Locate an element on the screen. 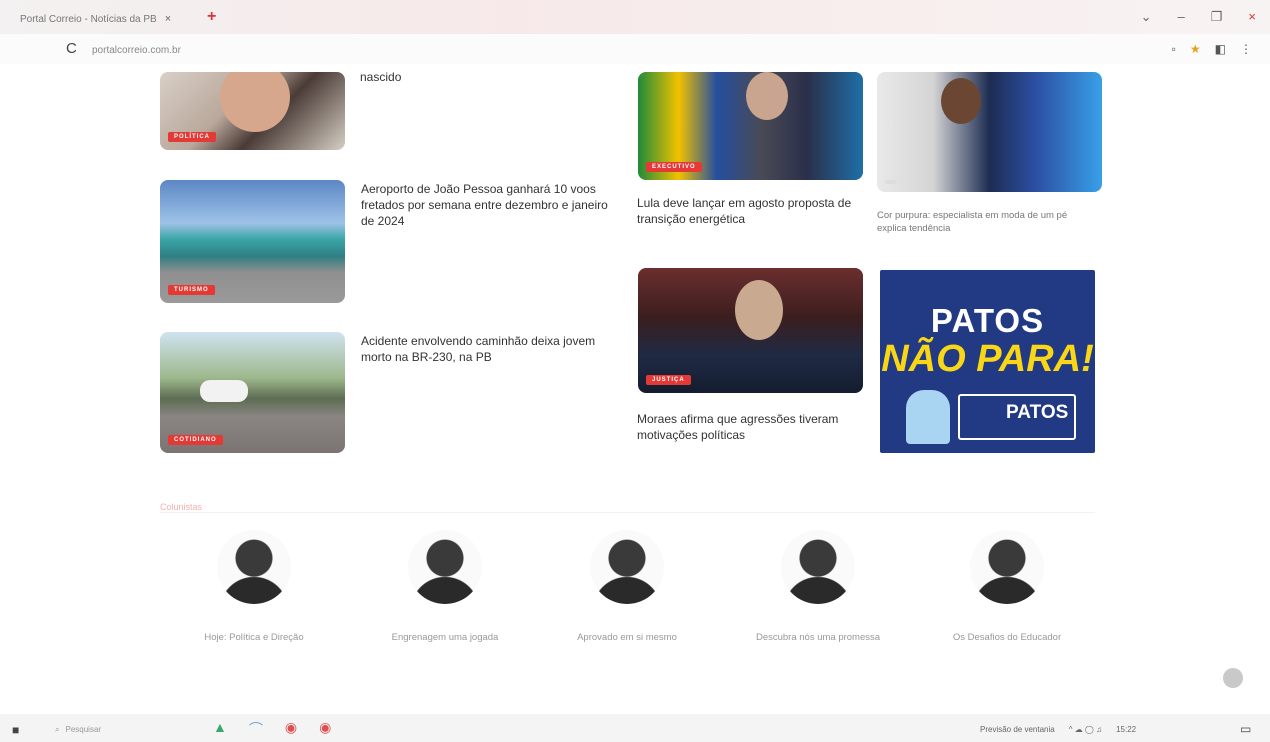 This screenshot has width=1270, height=742. columnist-card: Aprovado em si mesmo is located at coordinates (627, 587).